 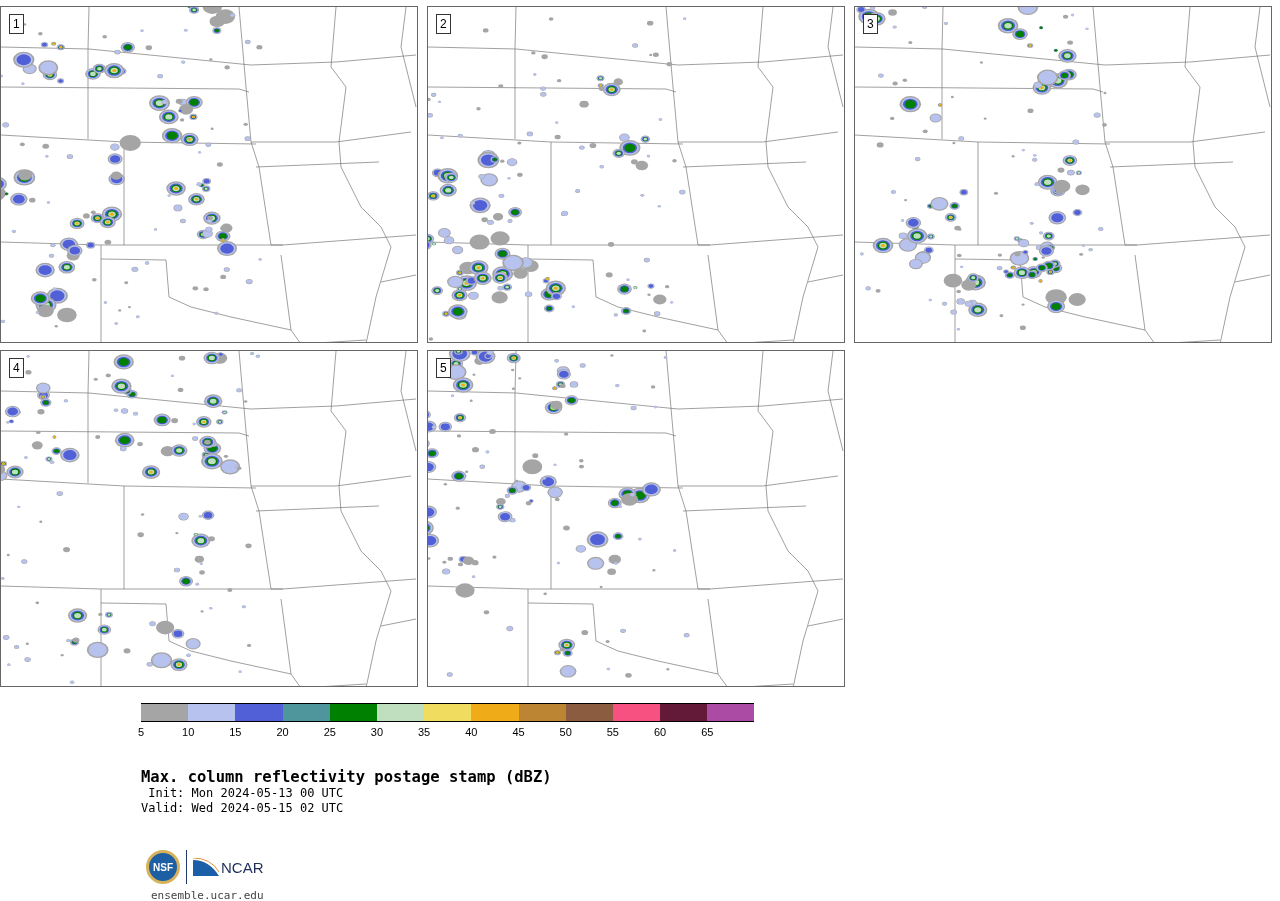 I want to click on panel-number: 4, so click(x=16, y=368).